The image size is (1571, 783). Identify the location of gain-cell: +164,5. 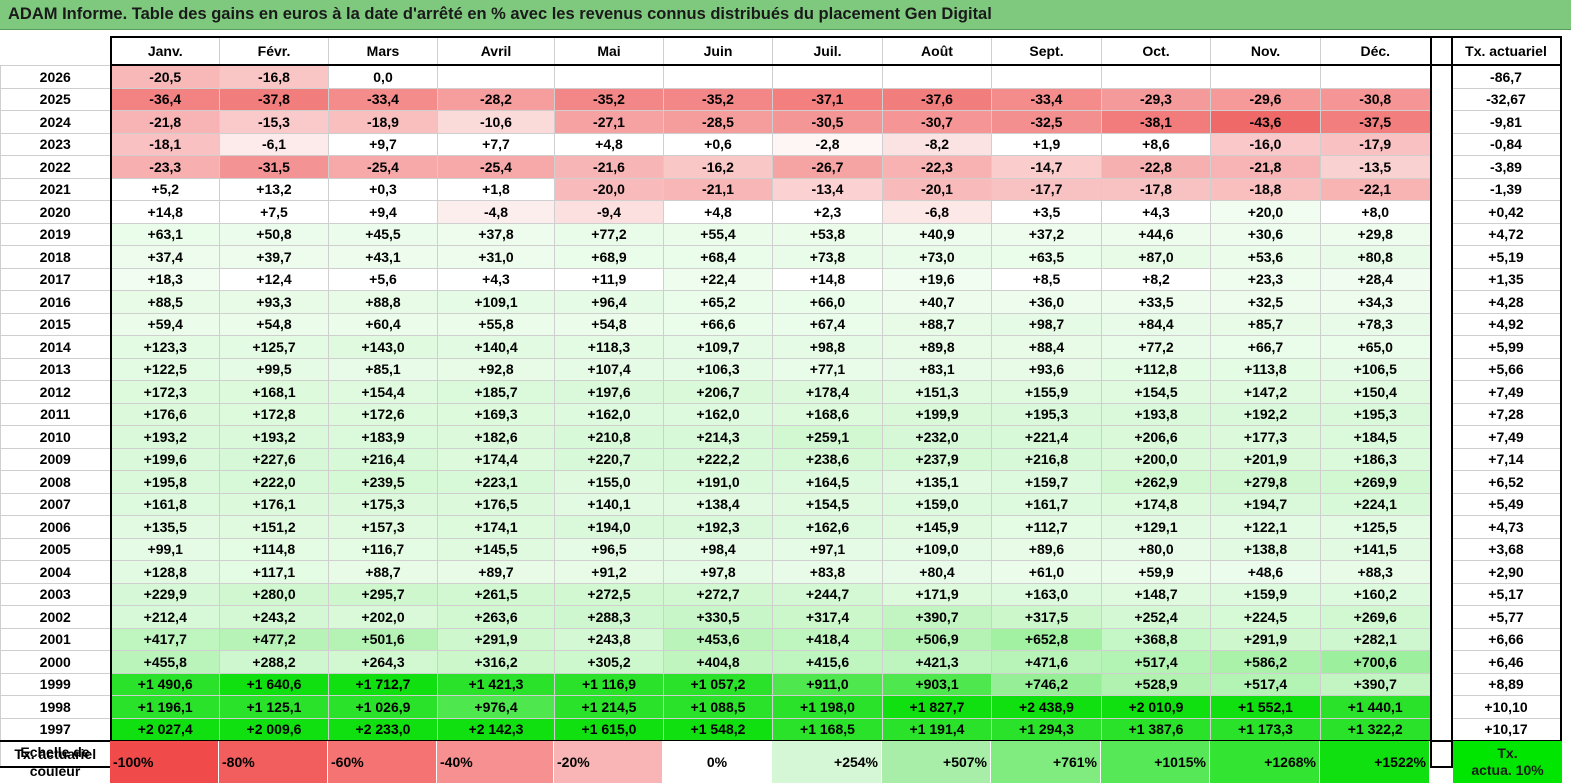
(827, 482).